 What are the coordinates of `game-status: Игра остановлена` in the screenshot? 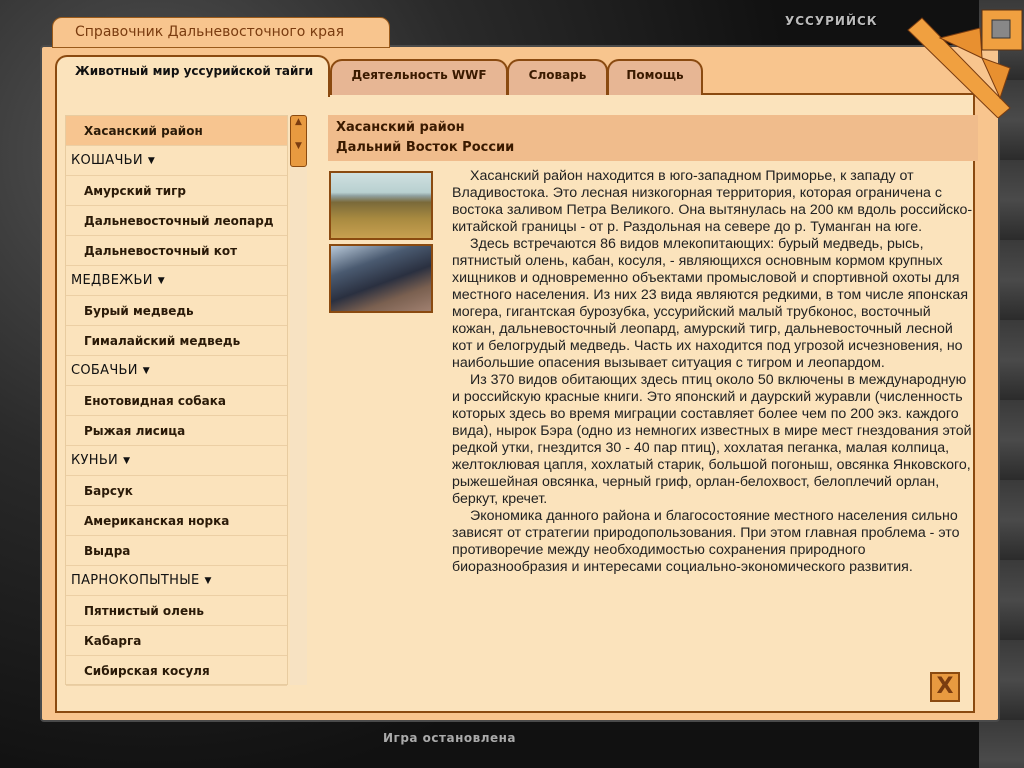 It's located at (450, 738).